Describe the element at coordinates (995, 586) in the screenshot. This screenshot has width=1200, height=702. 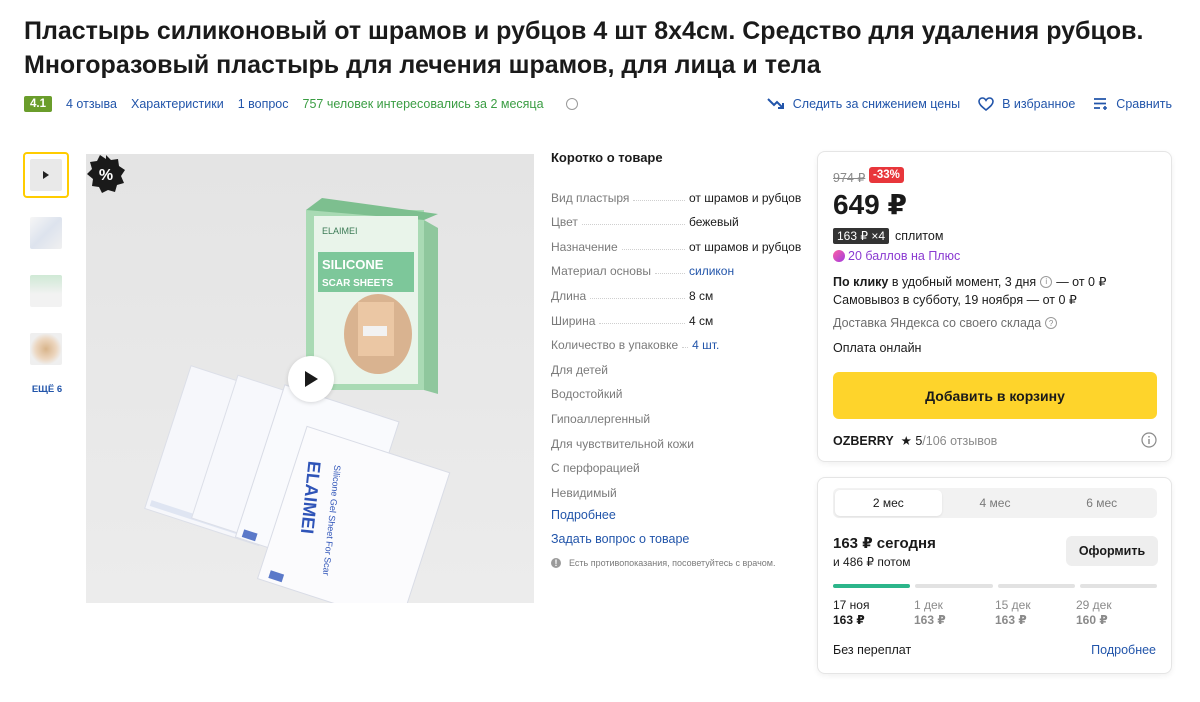
I see `split-progress` at that location.